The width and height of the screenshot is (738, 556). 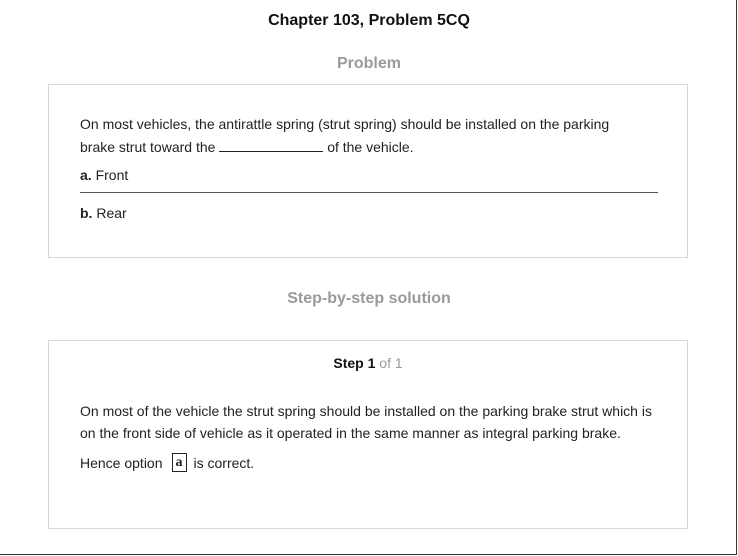 I want to click on step-indicator: Step 1 of 1, so click(x=368, y=363).